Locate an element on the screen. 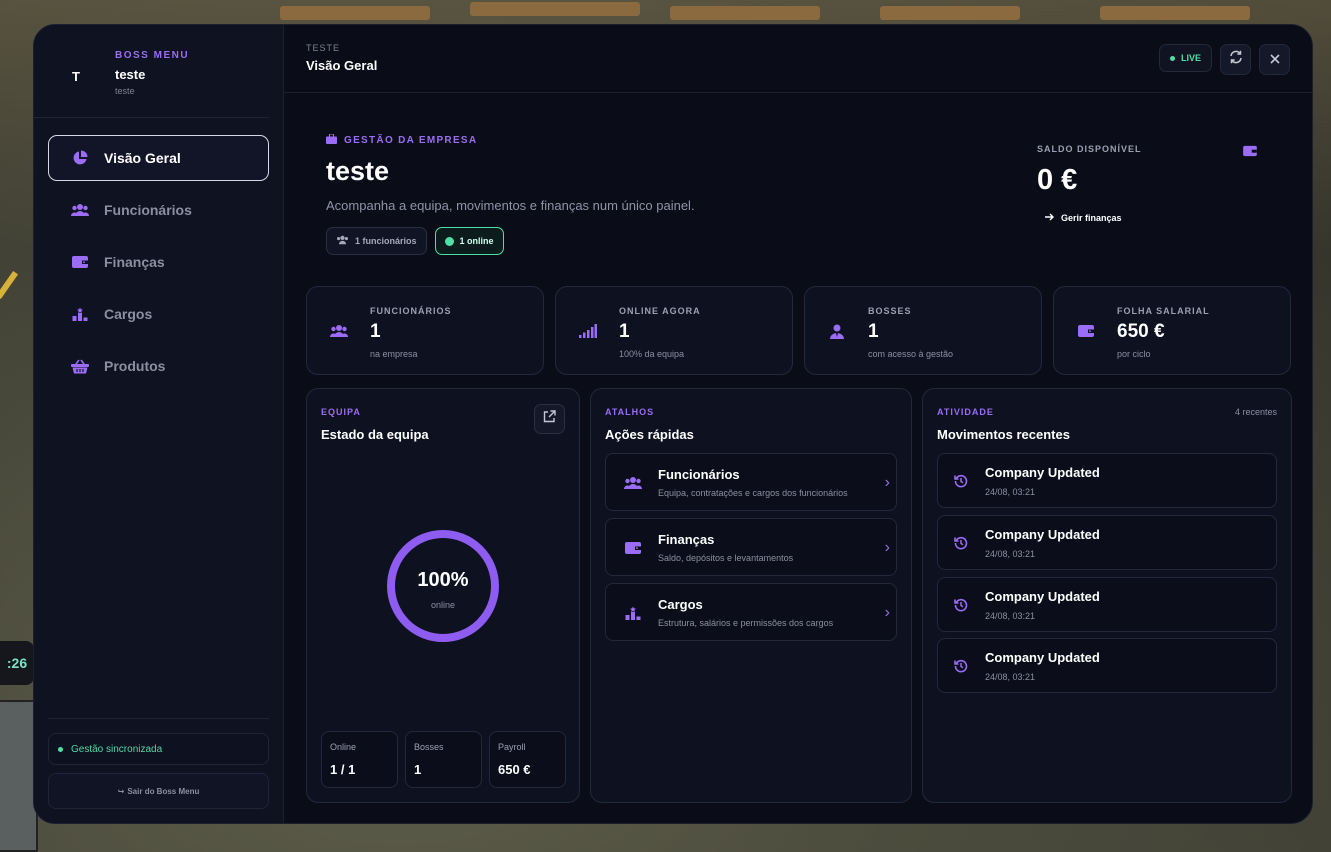  live-dot-icon is located at coordinates (1172, 58).